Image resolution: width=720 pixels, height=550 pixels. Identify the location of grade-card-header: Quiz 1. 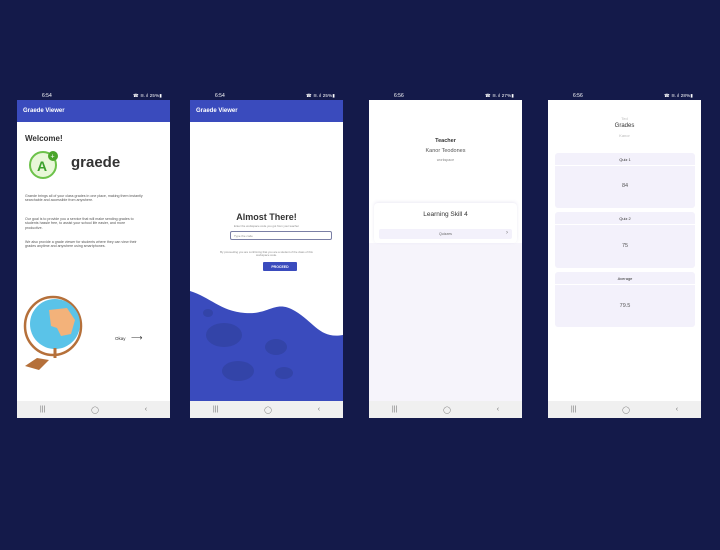
(625, 159).